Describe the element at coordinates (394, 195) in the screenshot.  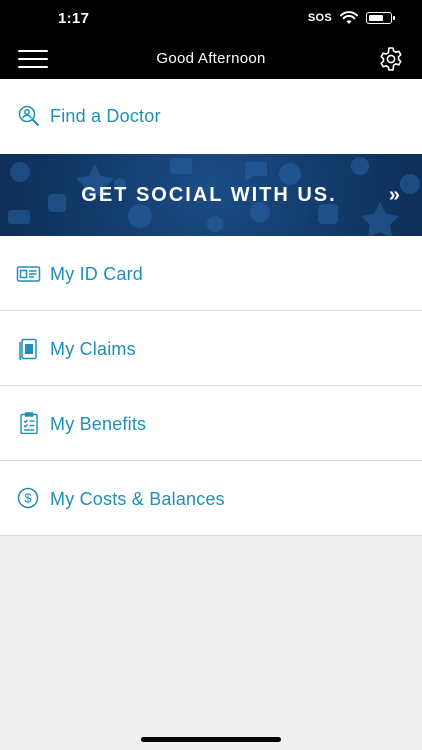
I see `chevron-double-right-icon: »` at that location.